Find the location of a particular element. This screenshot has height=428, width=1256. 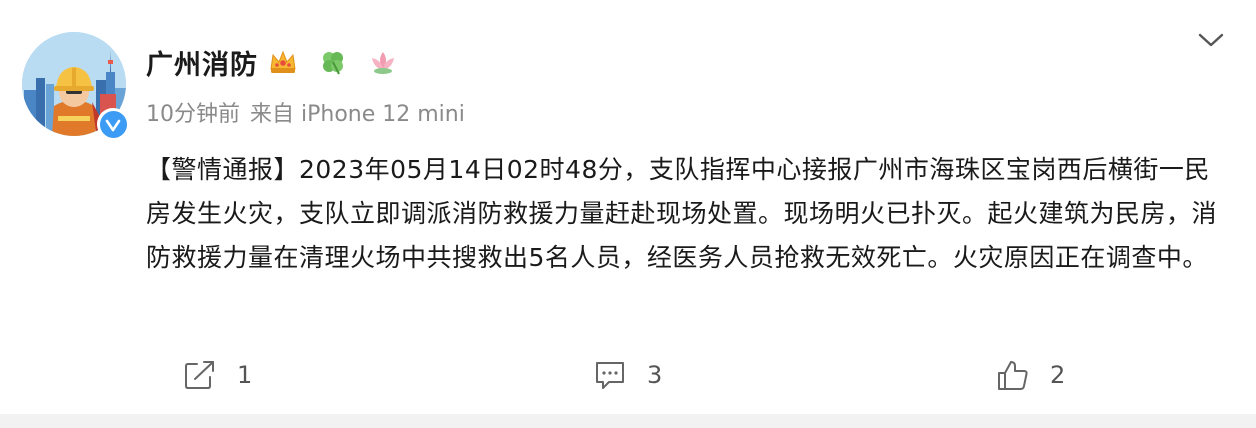

author-name-row: 广州消防 is located at coordinates (272, 62).